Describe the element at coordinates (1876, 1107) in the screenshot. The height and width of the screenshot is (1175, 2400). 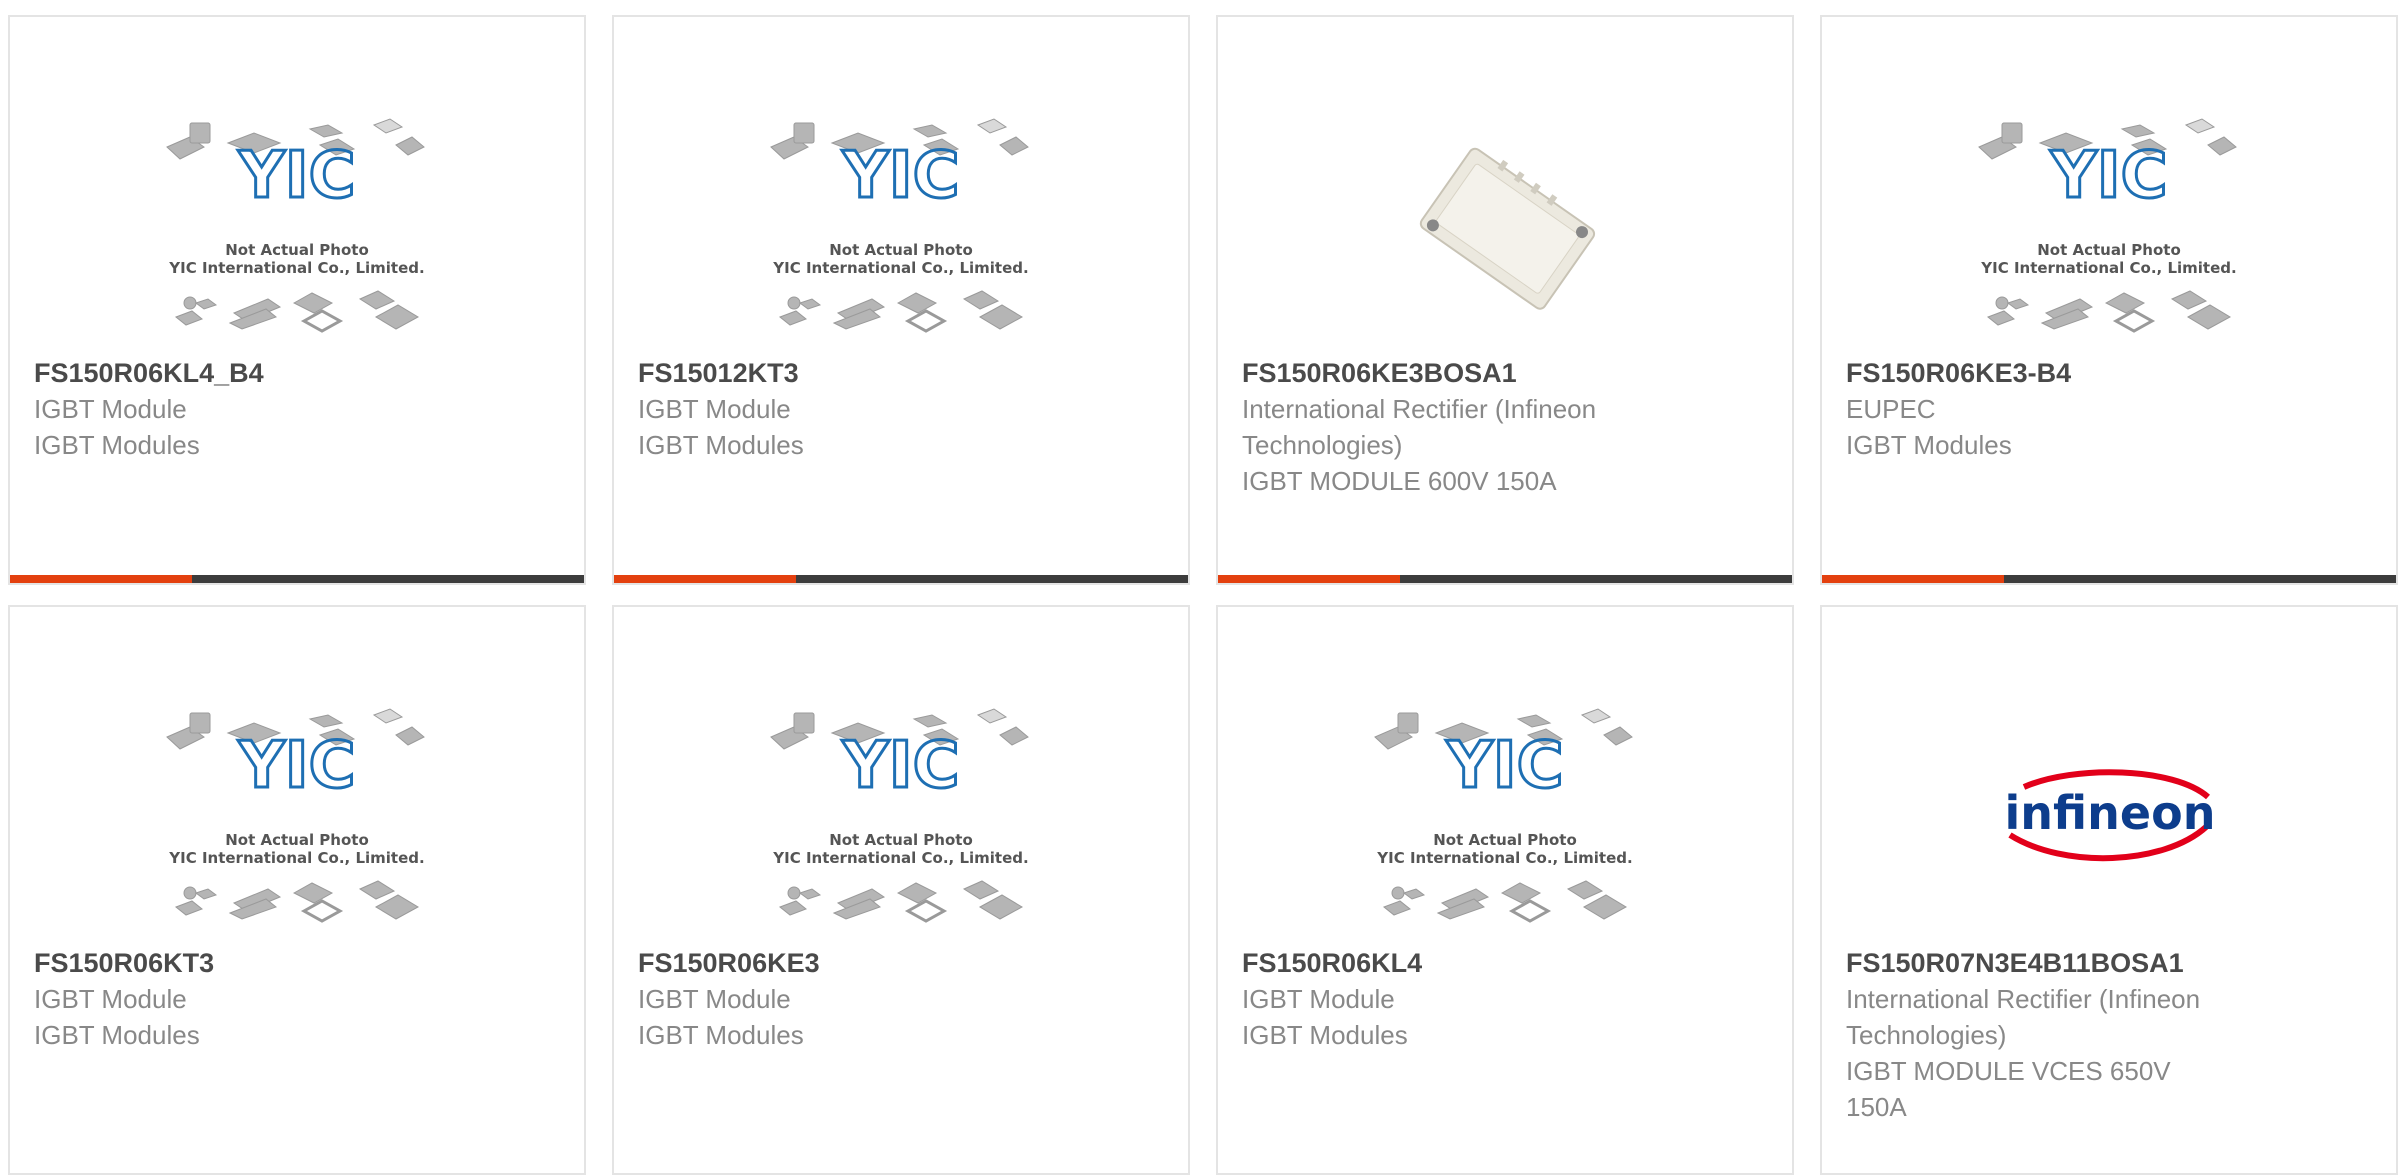
I see `description-text: 150A` at that location.